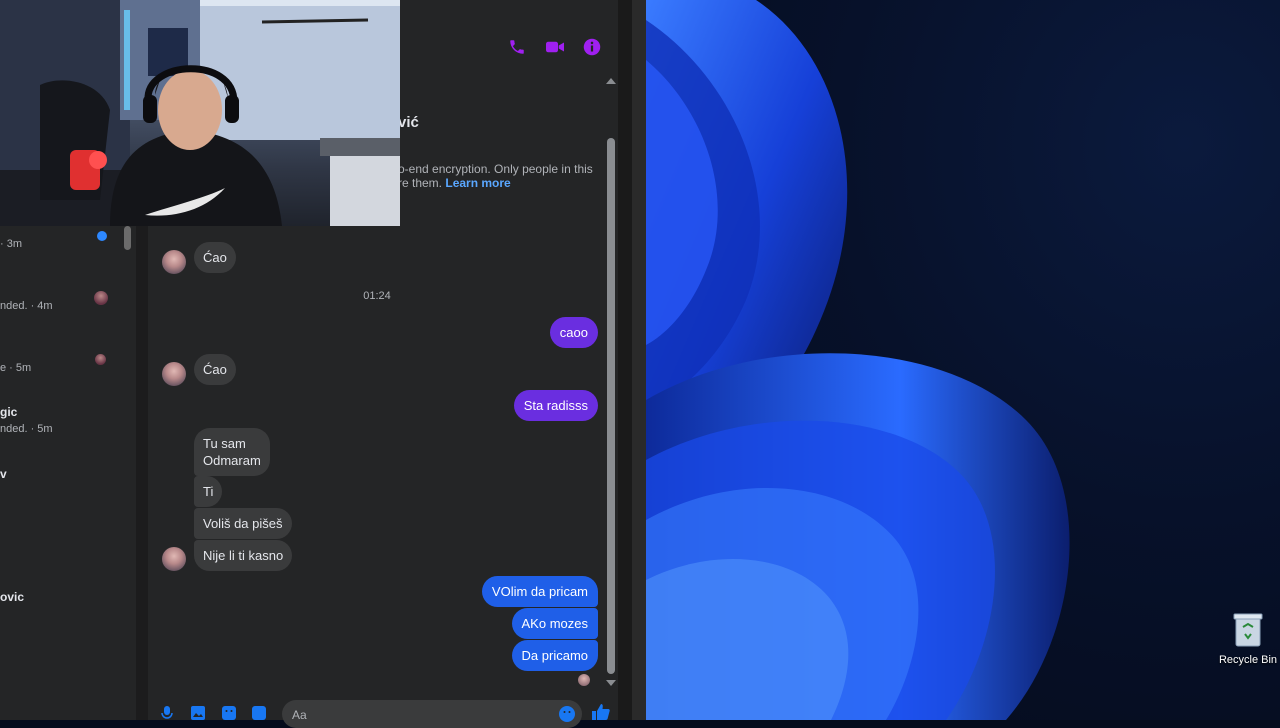  I want to click on conversation-item: gic nded. · 5m, so click(26, 420).